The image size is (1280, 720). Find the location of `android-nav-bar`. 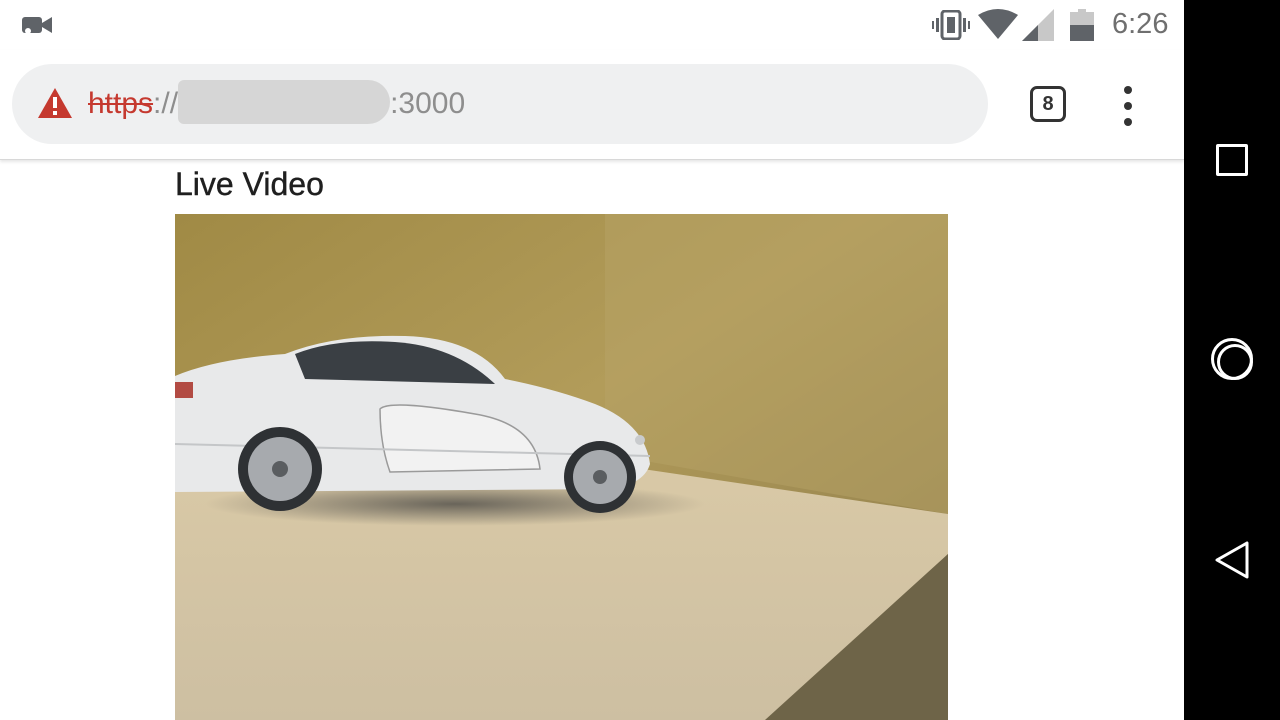

android-nav-bar is located at coordinates (1232, 360).